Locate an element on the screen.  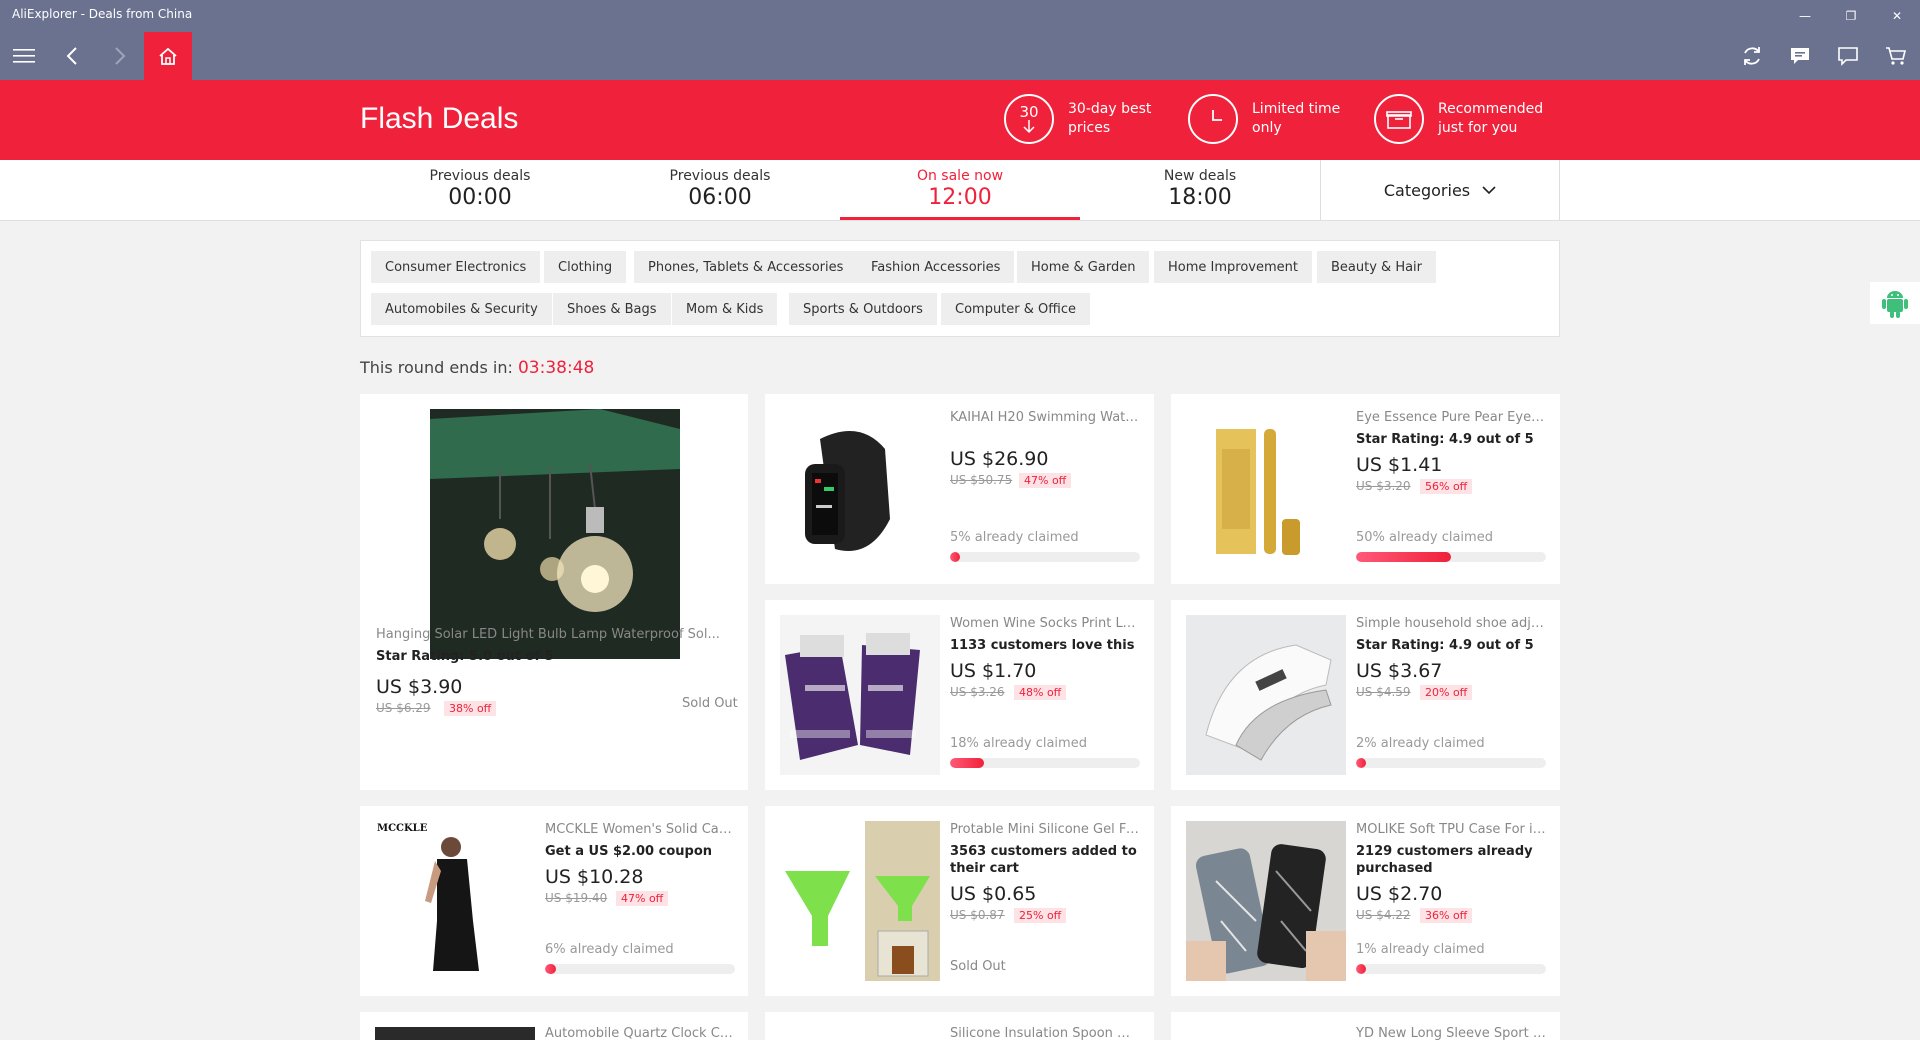
tab-time: 12:00 is located at coordinates (960, 197).